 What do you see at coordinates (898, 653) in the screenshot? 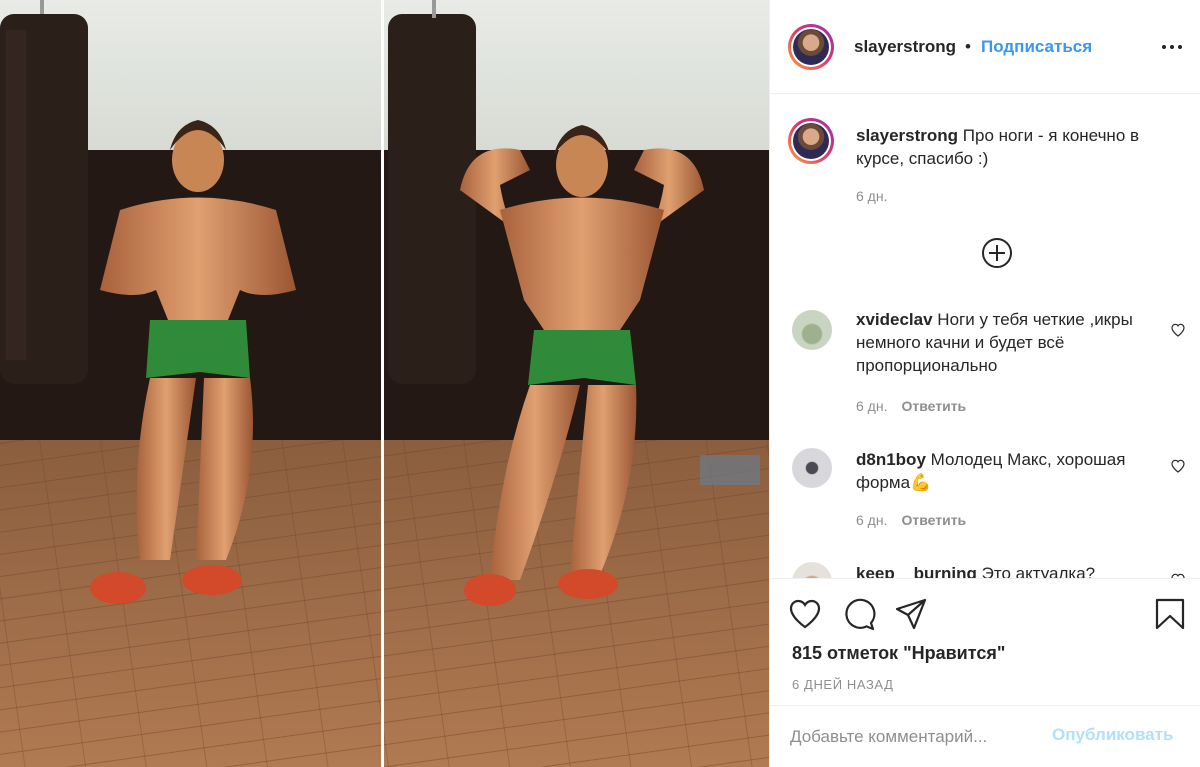
I see `likes-count: 815 отметок "Нравится"` at bounding box center [898, 653].